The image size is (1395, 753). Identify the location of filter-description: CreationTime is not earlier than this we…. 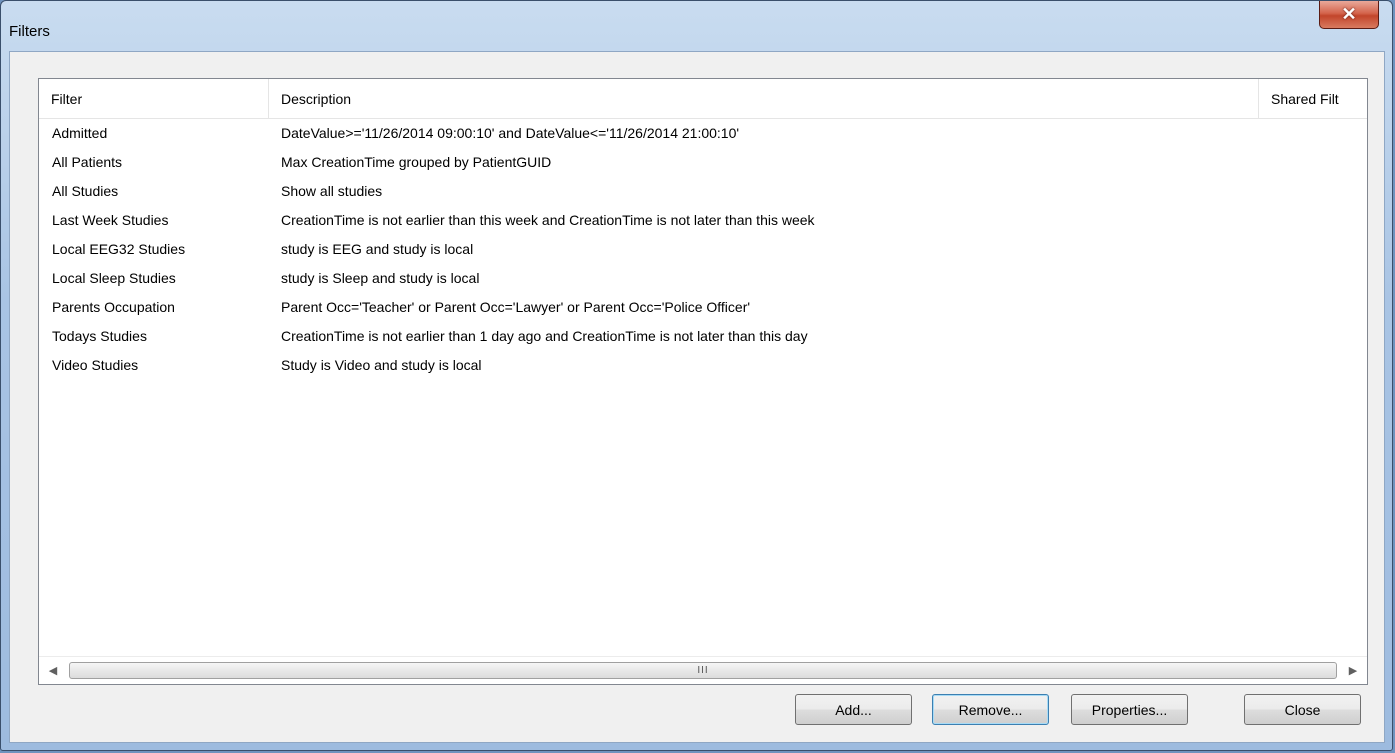
(548, 220).